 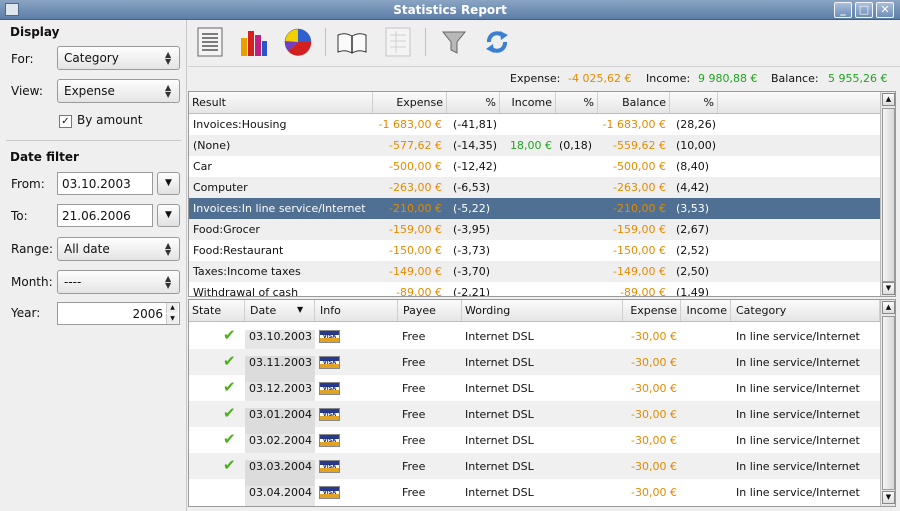 I want to click on col-balance-pct: %, so click(x=694, y=102).